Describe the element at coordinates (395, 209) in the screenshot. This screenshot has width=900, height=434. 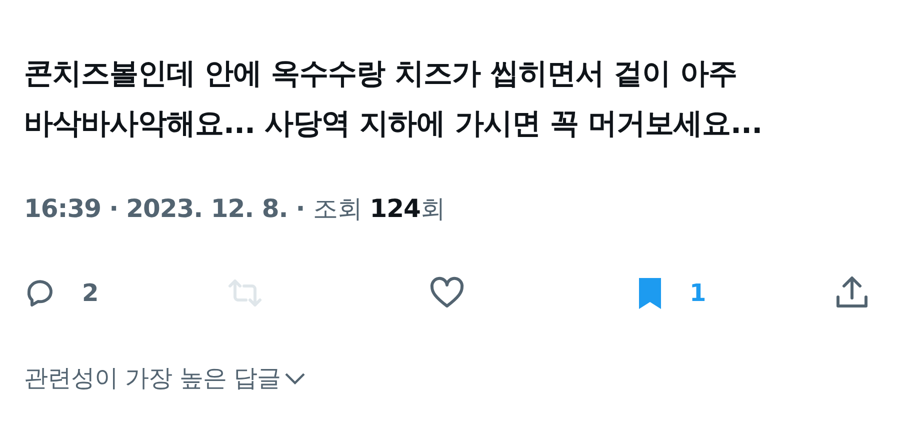
I see `views-count: 124` at that location.